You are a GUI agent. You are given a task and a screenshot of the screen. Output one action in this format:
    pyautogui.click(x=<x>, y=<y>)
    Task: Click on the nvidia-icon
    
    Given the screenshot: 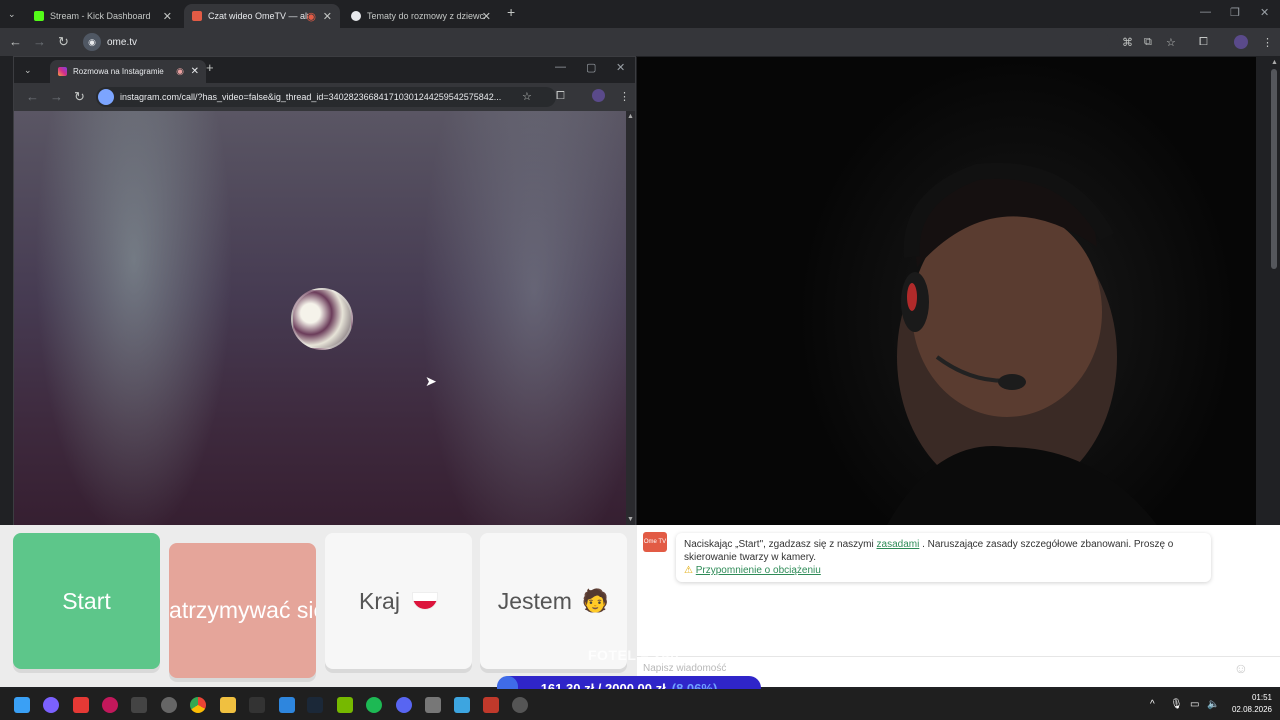 What is the action you would take?
    pyautogui.click(x=345, y=705)
    